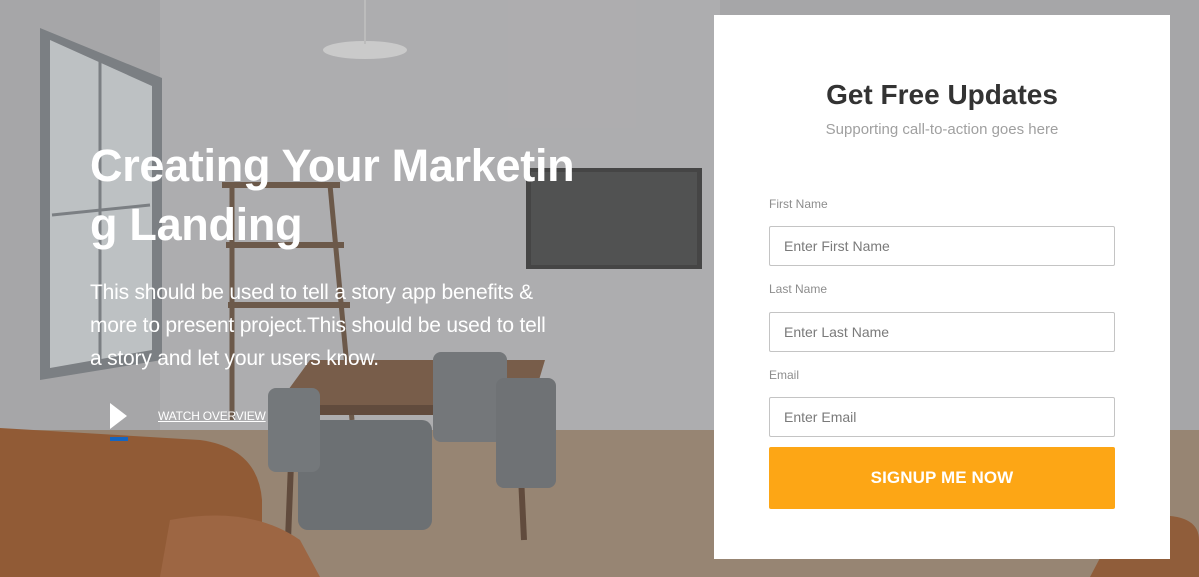 The height and width of the screenshot is (577, 1199). What do you see at coordinates (942, 417) in the screenshot?
I see `email-input` at bounding box center [942, 417].